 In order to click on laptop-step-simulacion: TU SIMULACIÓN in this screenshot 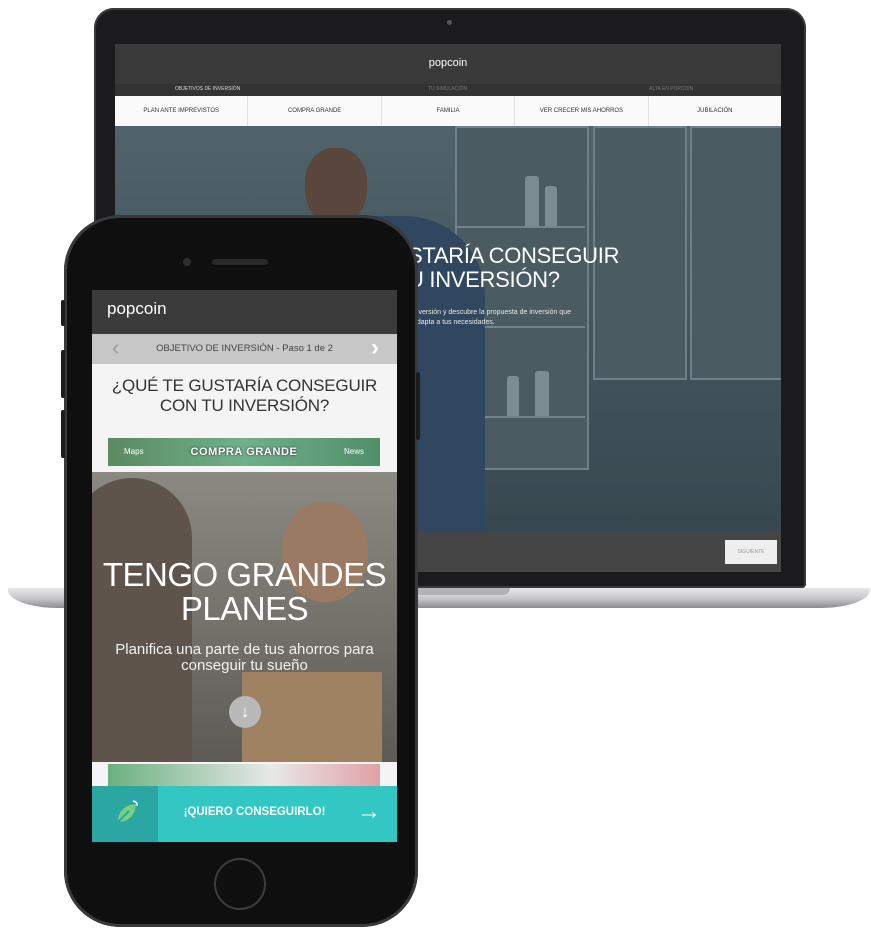, I will do `click(447, 89)`.